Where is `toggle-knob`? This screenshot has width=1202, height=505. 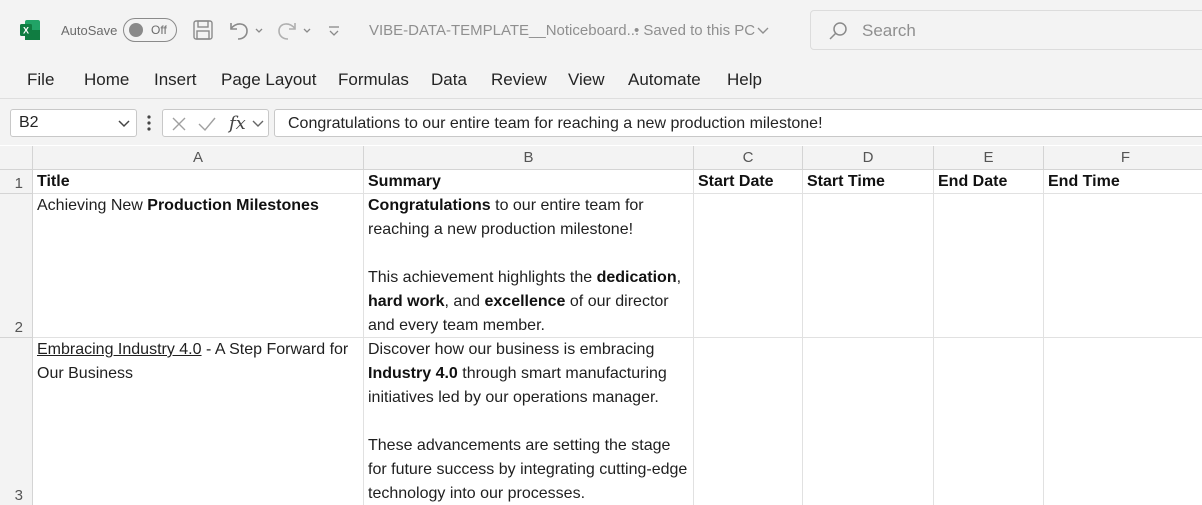
toggle-knob is located at coordinates (136, 30).